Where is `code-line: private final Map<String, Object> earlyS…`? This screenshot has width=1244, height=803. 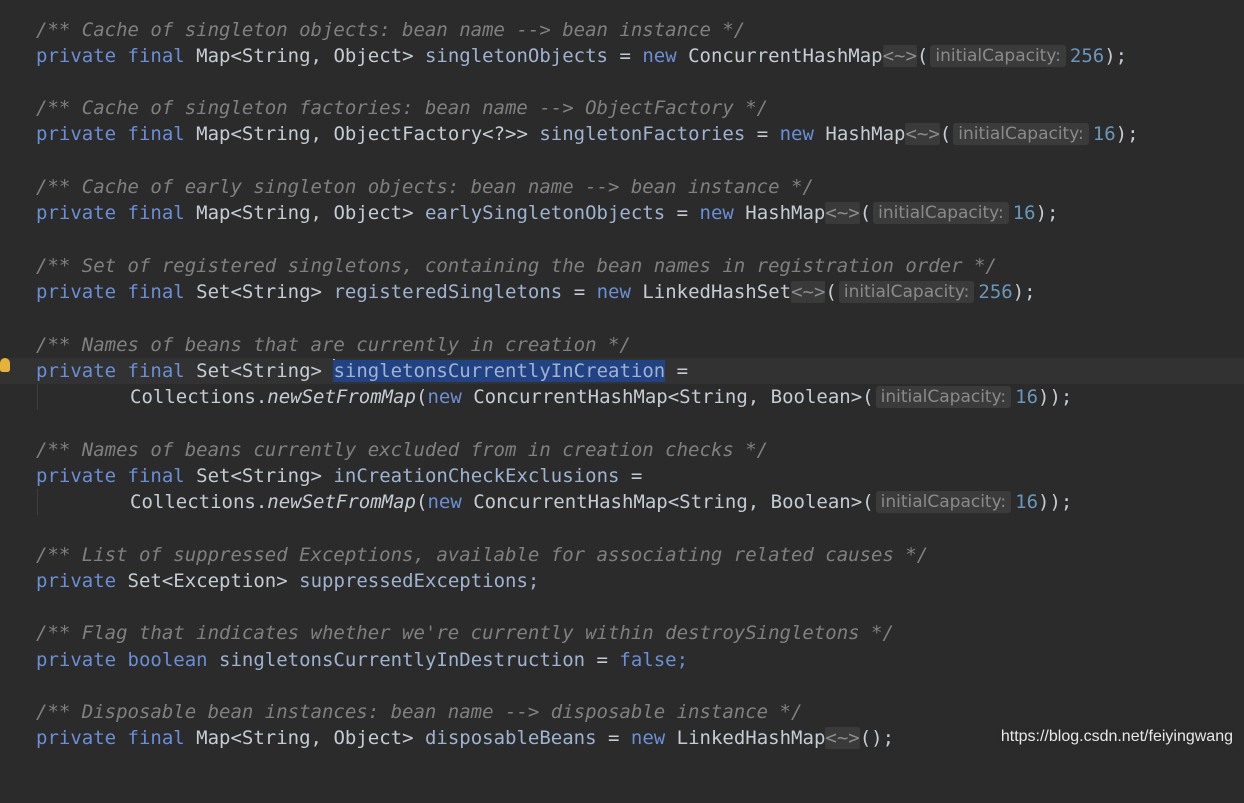 code-line: private final Map<String, Object> earlyS… is located at coordinates (622, 213).